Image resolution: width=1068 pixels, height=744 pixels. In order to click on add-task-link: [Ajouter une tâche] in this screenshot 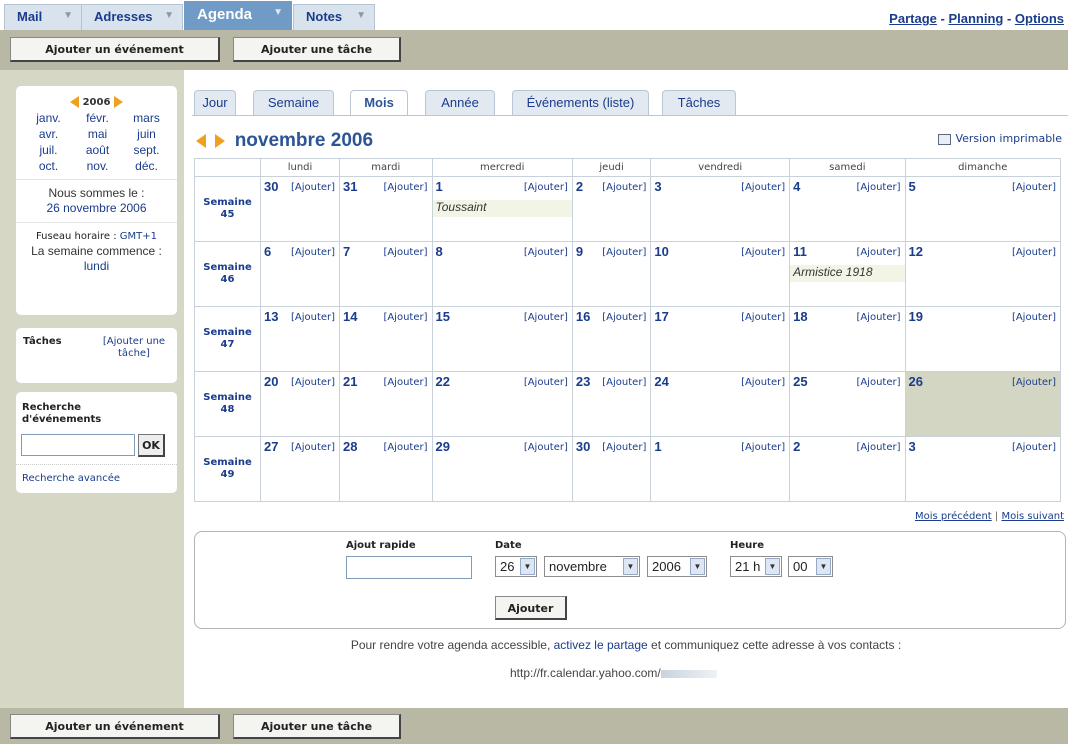, I will do `click(134, 348)`.